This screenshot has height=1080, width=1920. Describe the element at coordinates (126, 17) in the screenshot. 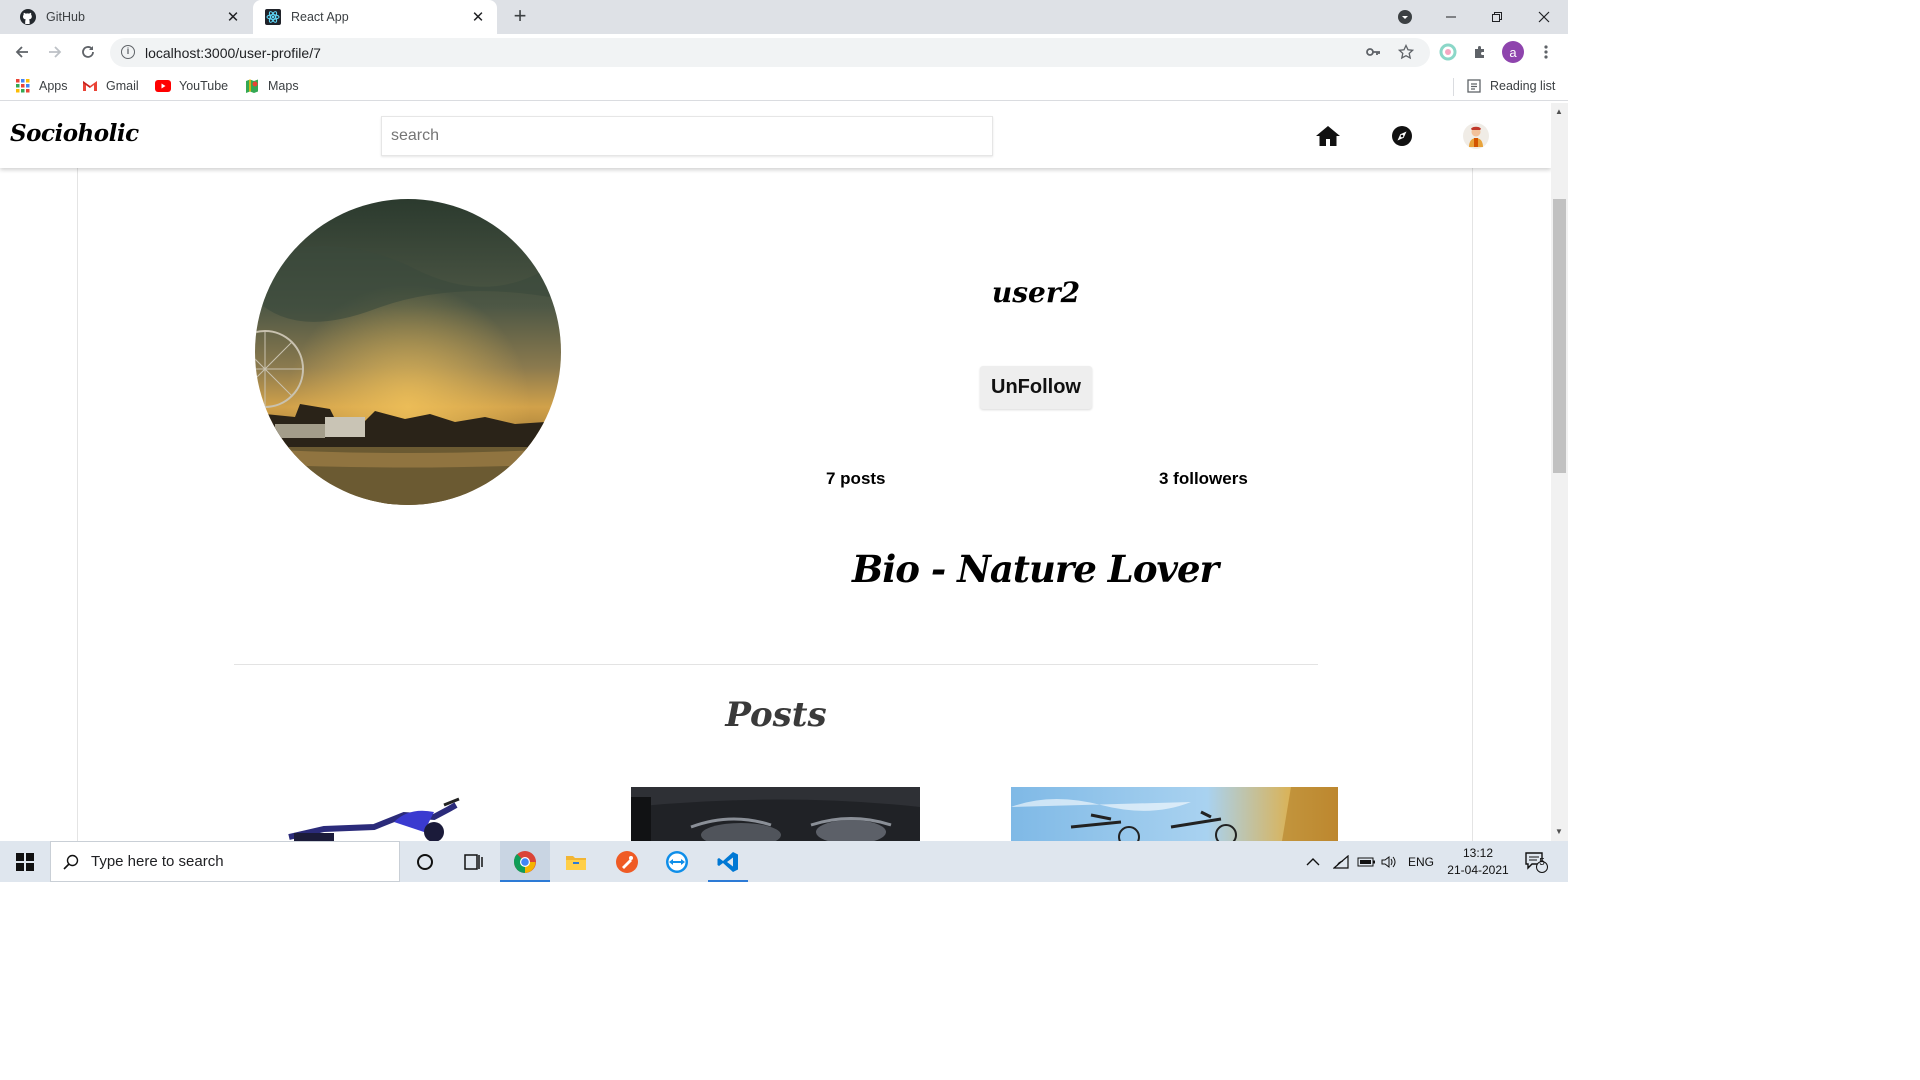

I see `tab-github: GitHub ✕` at that location.